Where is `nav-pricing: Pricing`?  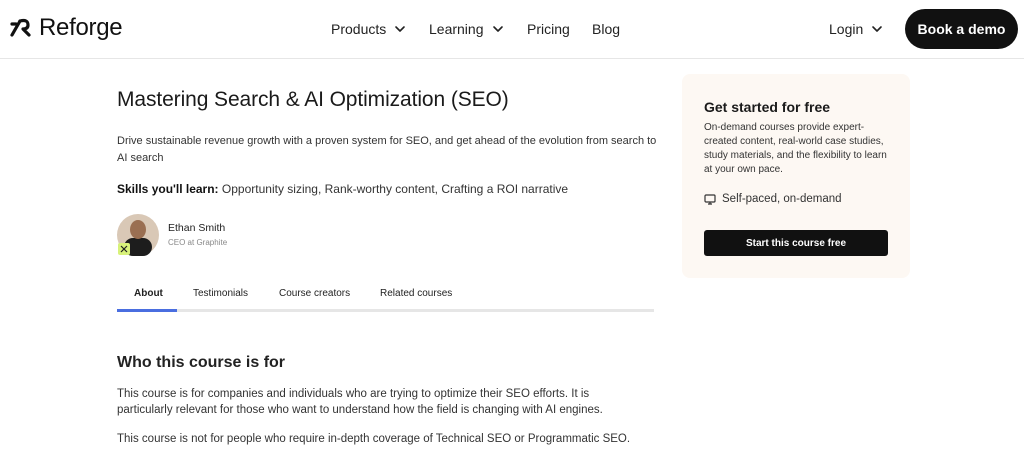 nav-pricing: Pricing is located at coordinates (548, 29).